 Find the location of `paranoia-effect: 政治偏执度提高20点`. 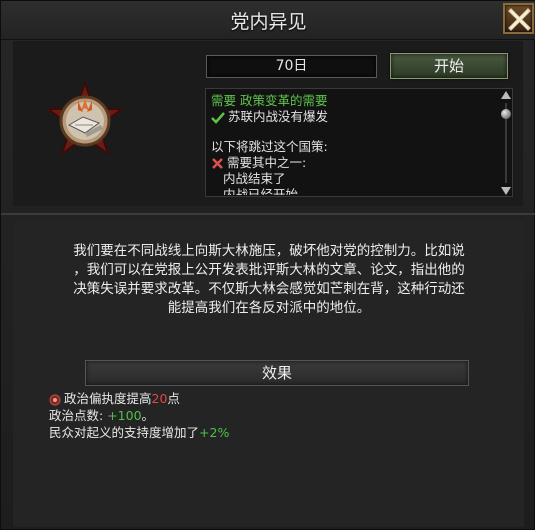

paranoia-effect: 政治偏执度提高20点 is located at coordinates (249, 398).